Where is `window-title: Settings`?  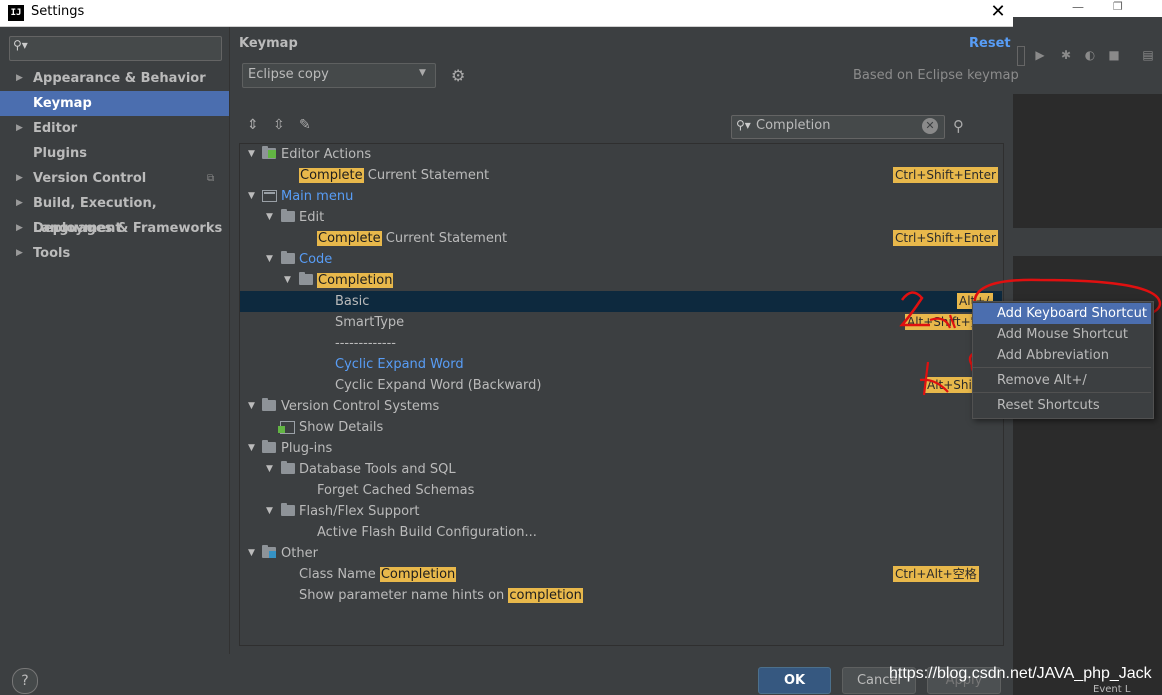
window-title: Settings is located at coordinates (58, 11).